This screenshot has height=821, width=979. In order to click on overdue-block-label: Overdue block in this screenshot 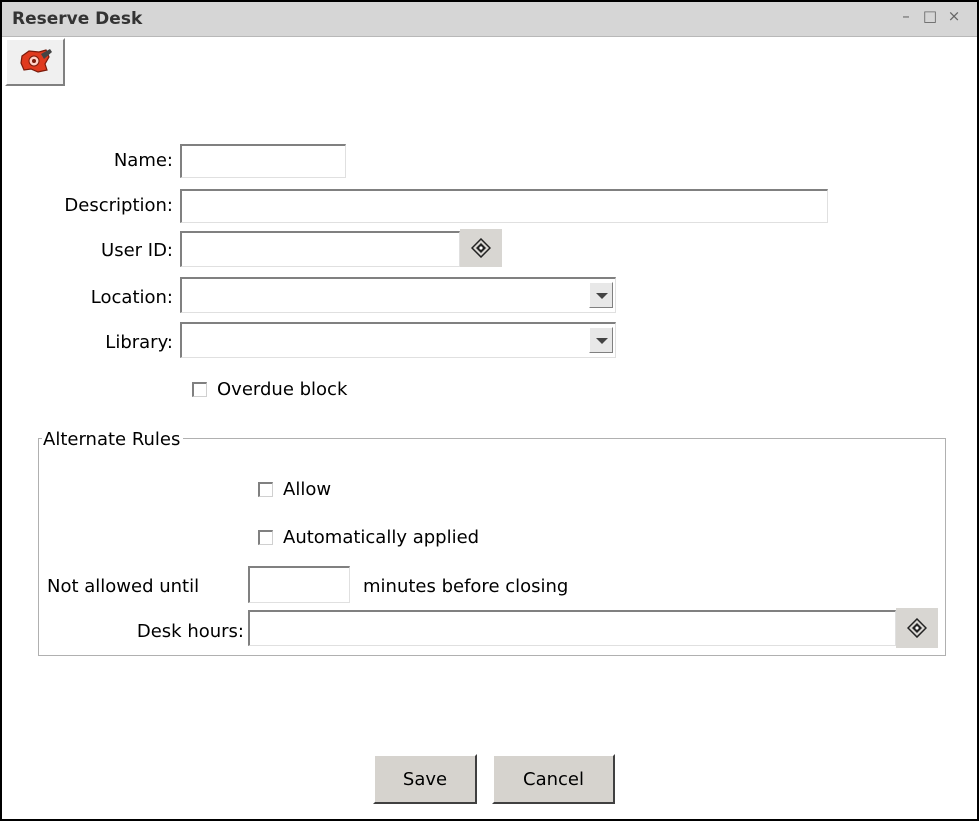, I will do `click(282, 389)`.